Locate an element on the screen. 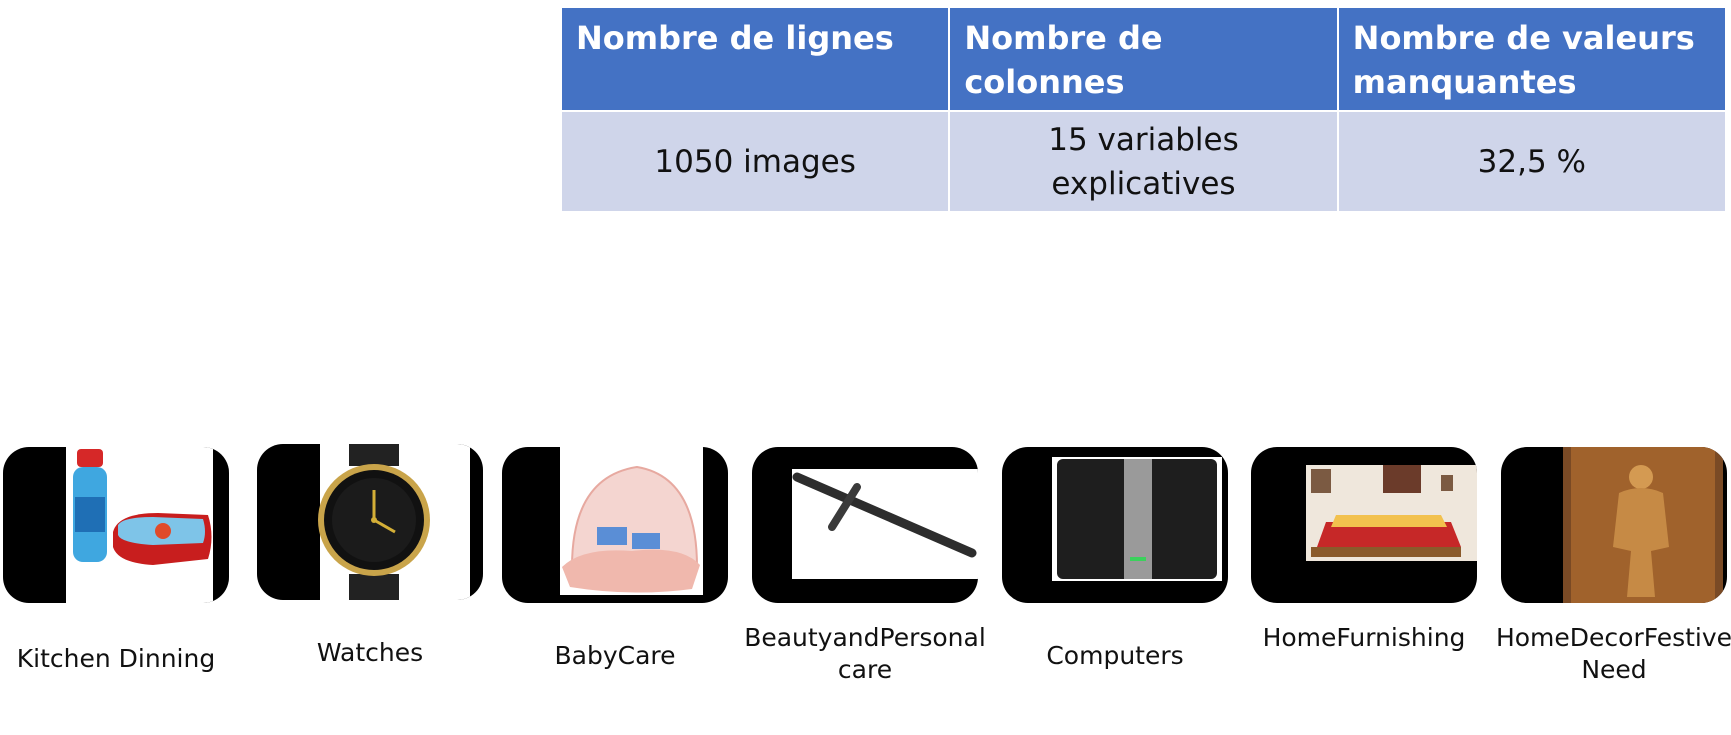  category-label: HomeFurnishing is located at coordinates (1364, 637).